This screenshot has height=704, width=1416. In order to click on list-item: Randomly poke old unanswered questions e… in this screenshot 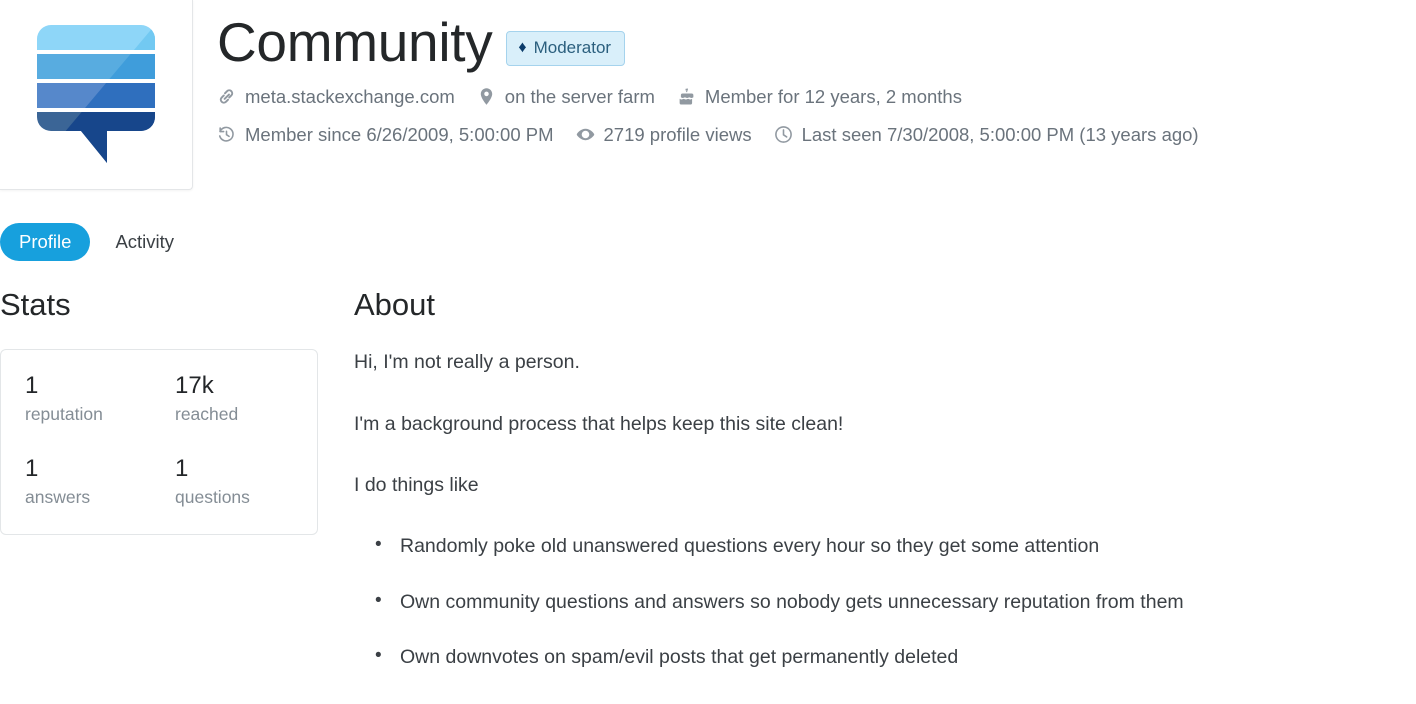, I will do `click(895, 545)`.